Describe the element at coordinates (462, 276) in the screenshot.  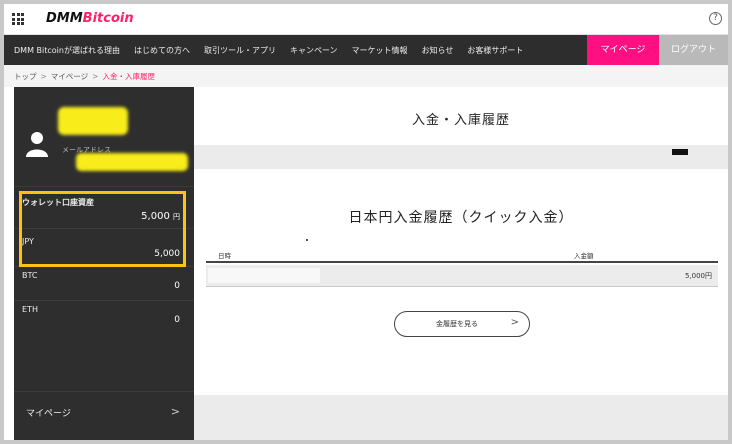
I see `table-row: 5,000円` at that location.